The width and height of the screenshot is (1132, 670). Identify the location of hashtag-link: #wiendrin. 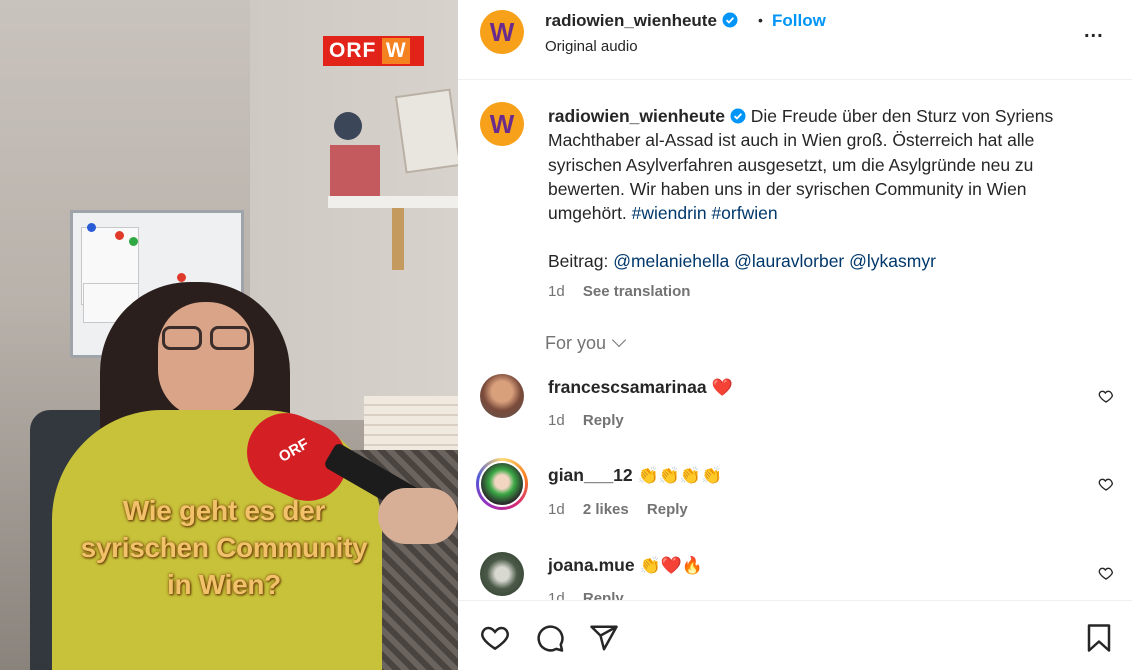
(669, 213).